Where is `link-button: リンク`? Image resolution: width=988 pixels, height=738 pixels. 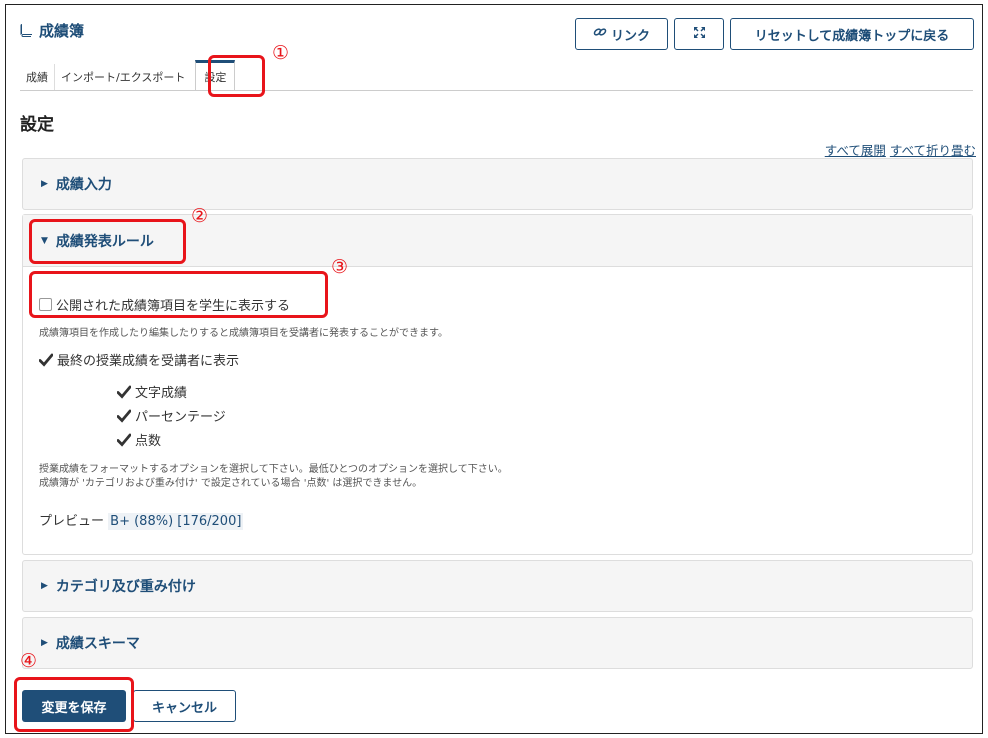
link-button: リンク is located at coordinates (621, 34).